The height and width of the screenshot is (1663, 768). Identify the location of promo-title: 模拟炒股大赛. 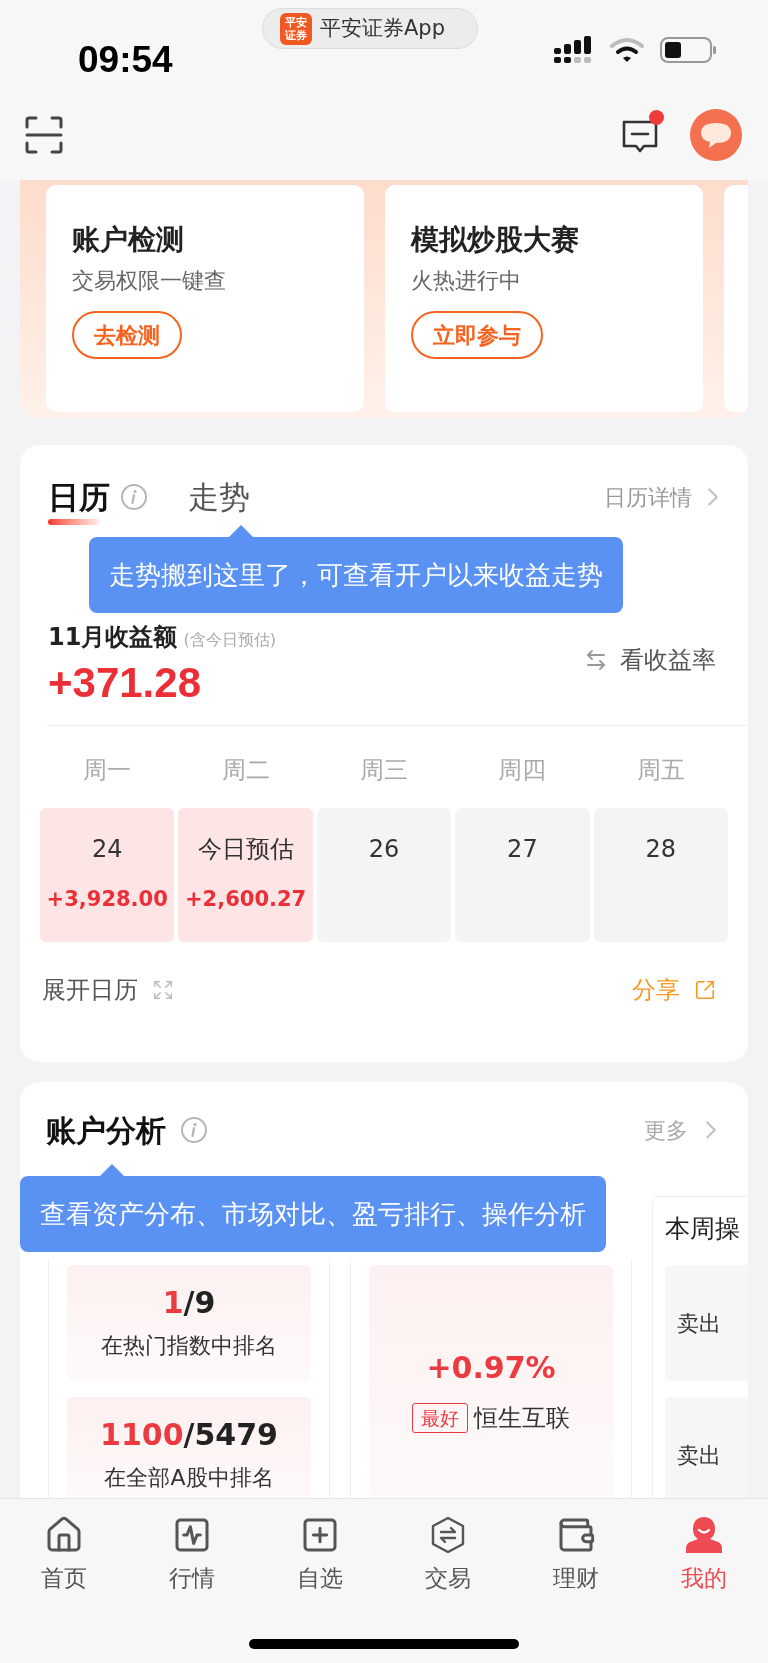
(495, 240).